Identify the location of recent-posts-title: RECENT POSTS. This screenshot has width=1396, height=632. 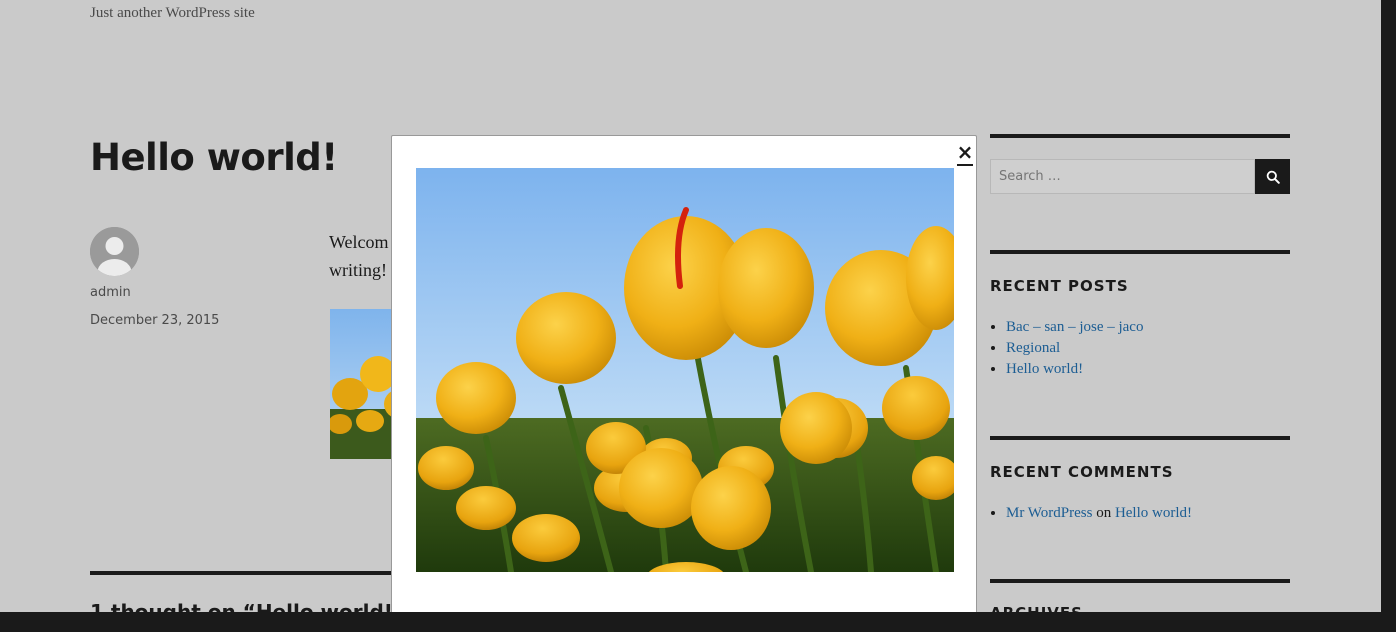
(1059, 286).